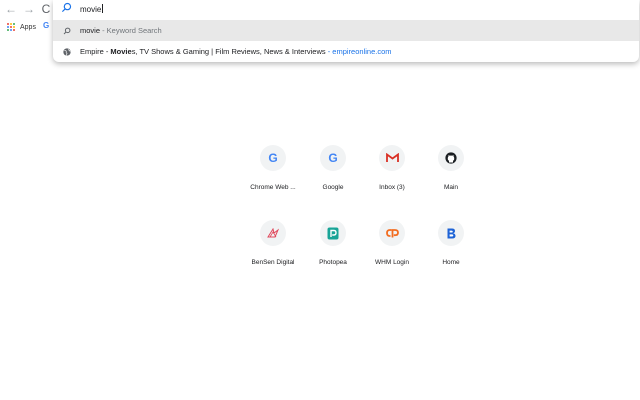  I want to click on apps-bookmark: Apps, so click(21, 27).